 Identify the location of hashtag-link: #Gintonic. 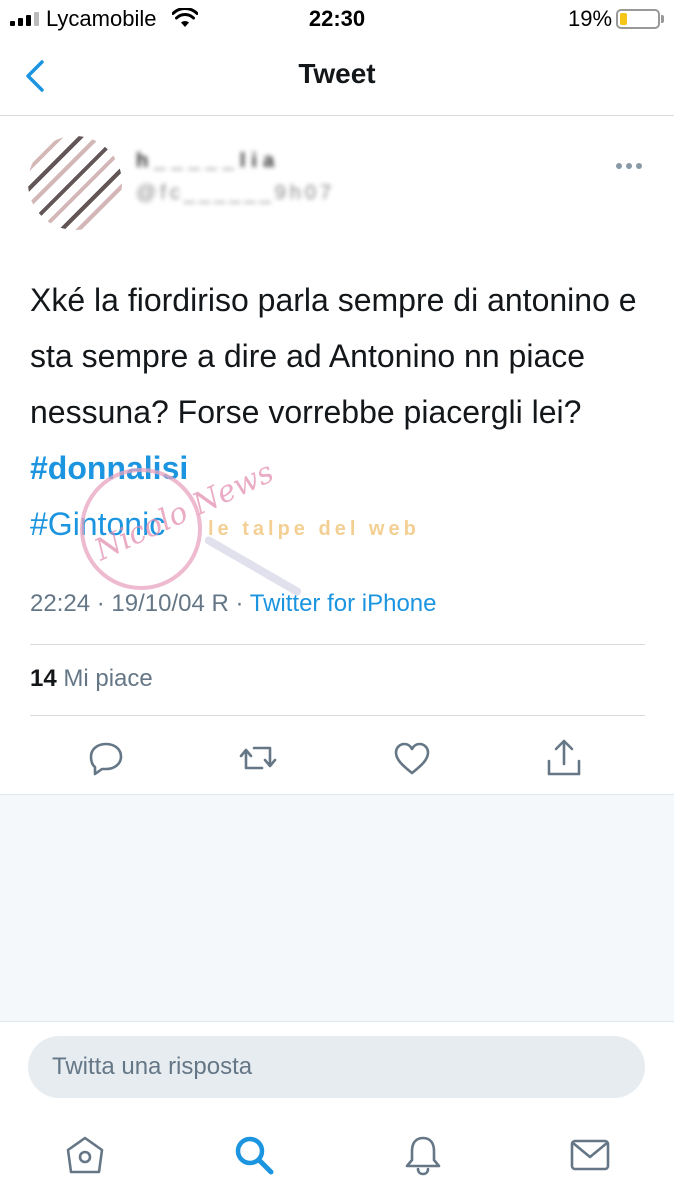
(97, 524).